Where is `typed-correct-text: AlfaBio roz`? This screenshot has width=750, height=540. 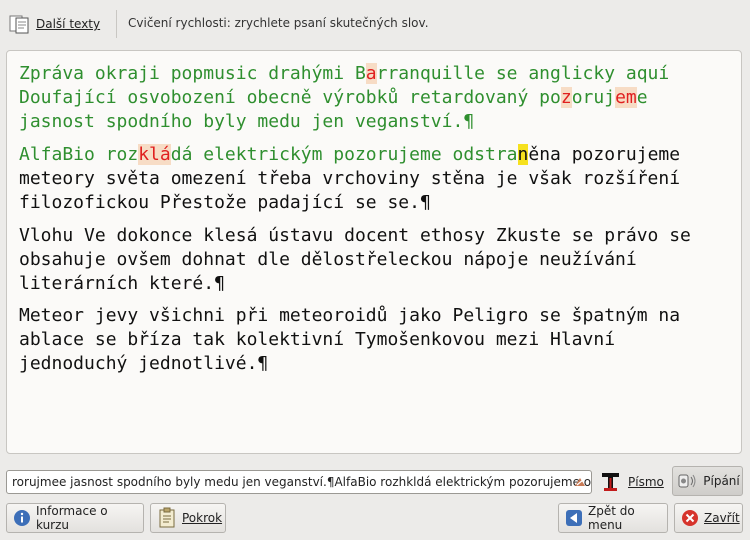 typed-correct-text: AlfaBio roz is located at coordinates (79, 154).